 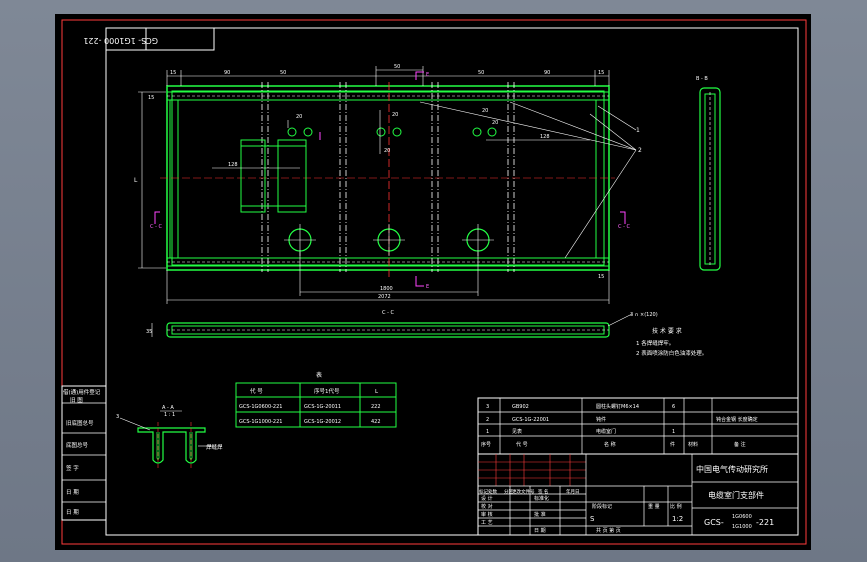 I want to click on tb-code-sub1: 1G0600, so click(x=742, y=517).